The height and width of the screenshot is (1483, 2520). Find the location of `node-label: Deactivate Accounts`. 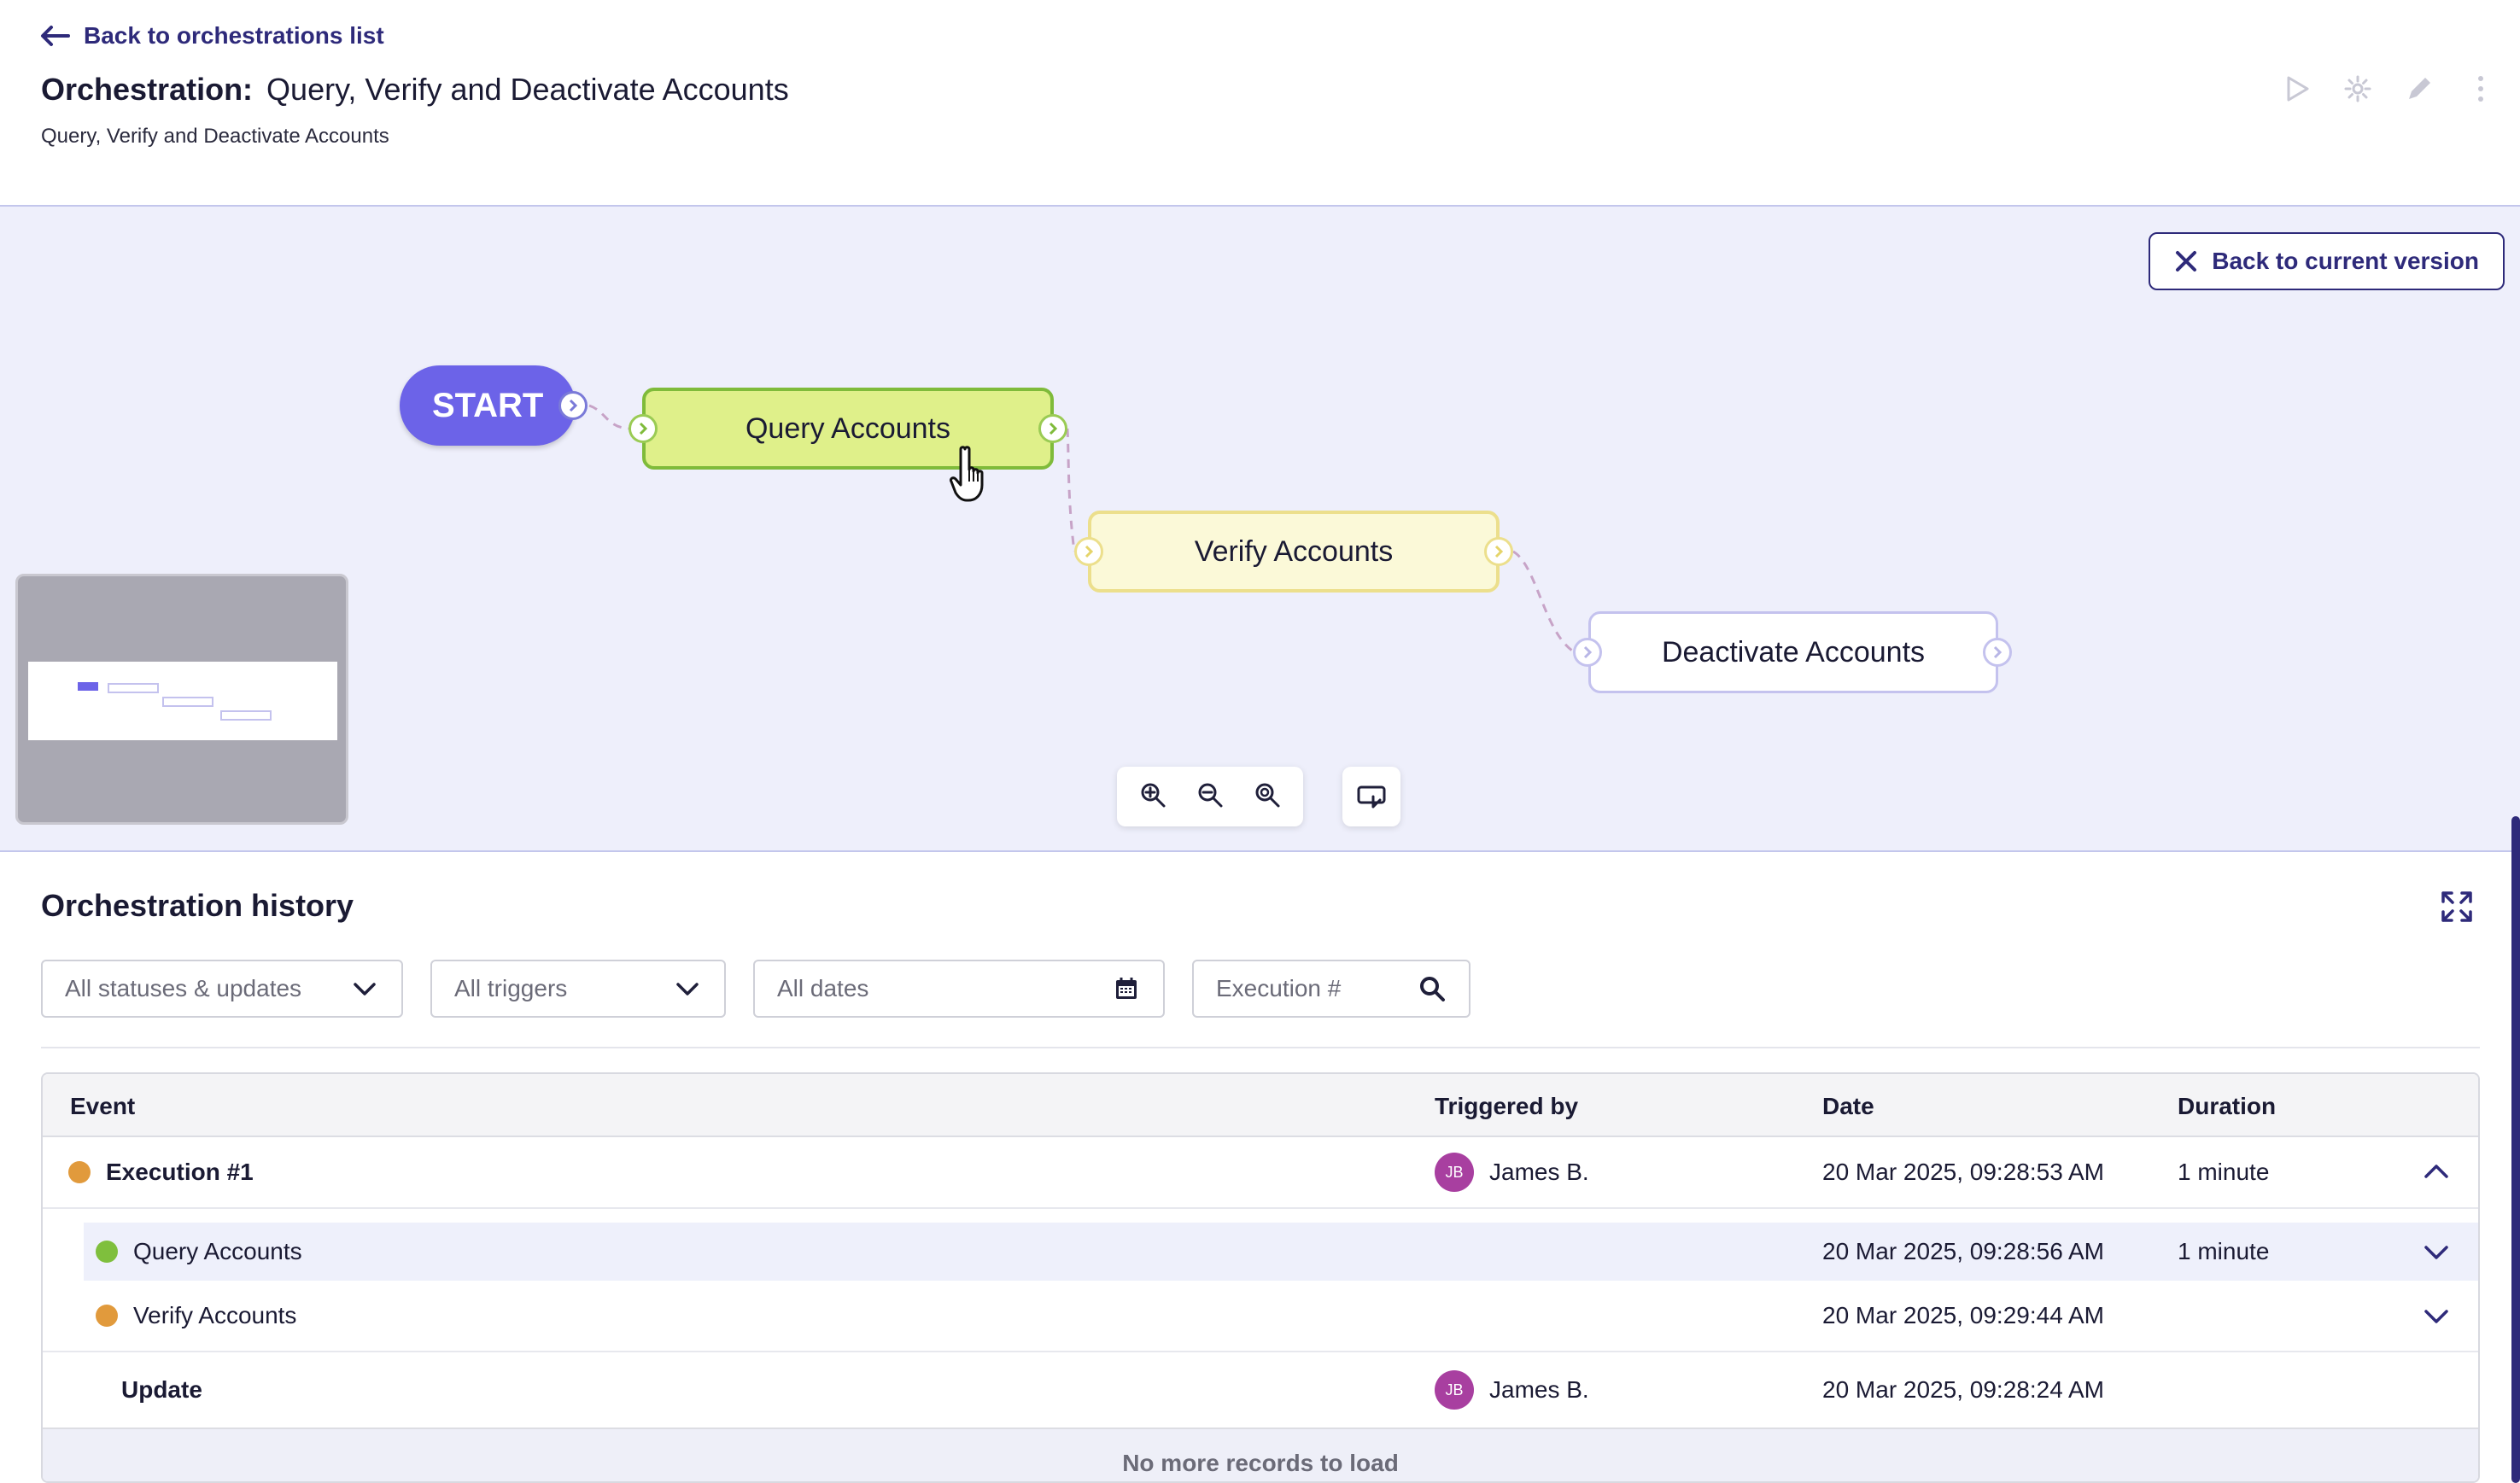

node-label: Deactivate Accounts is located at coordinates (1794, 652).